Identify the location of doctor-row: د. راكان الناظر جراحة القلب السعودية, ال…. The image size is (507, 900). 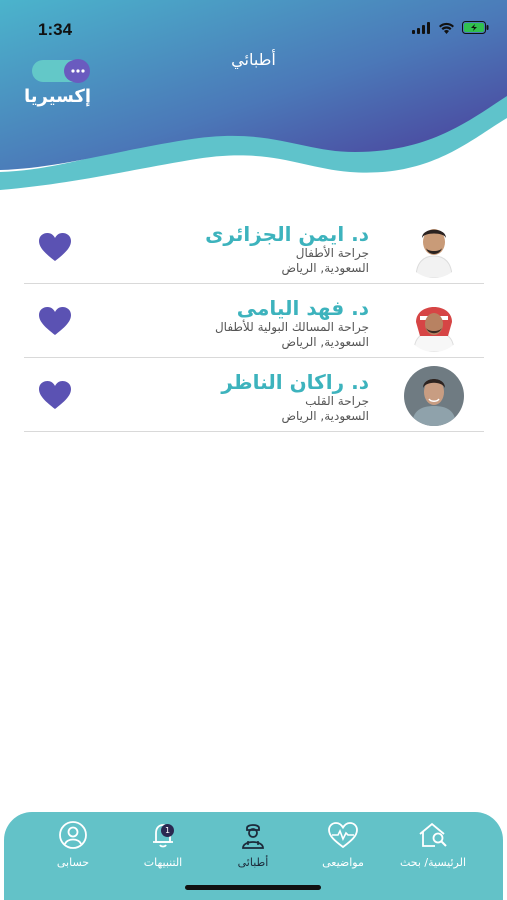
(254, 395).